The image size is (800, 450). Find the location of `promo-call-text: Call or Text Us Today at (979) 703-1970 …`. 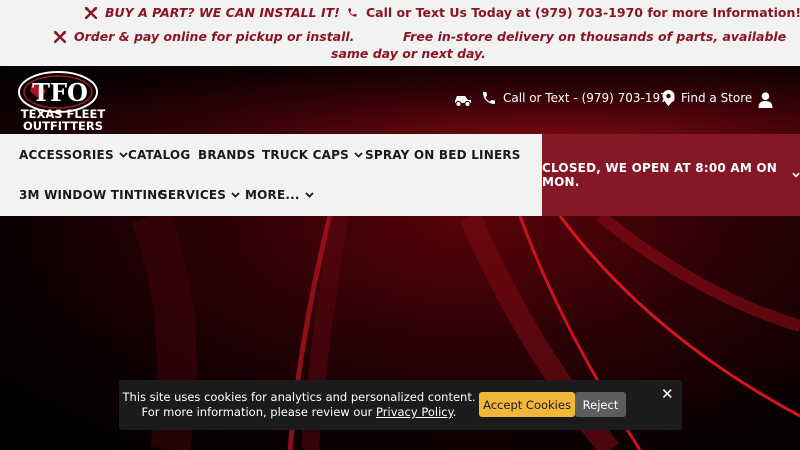

promo-call-text: Call or Text Us Today at (979) 703-1970 … is located at coordinates (583, 12).